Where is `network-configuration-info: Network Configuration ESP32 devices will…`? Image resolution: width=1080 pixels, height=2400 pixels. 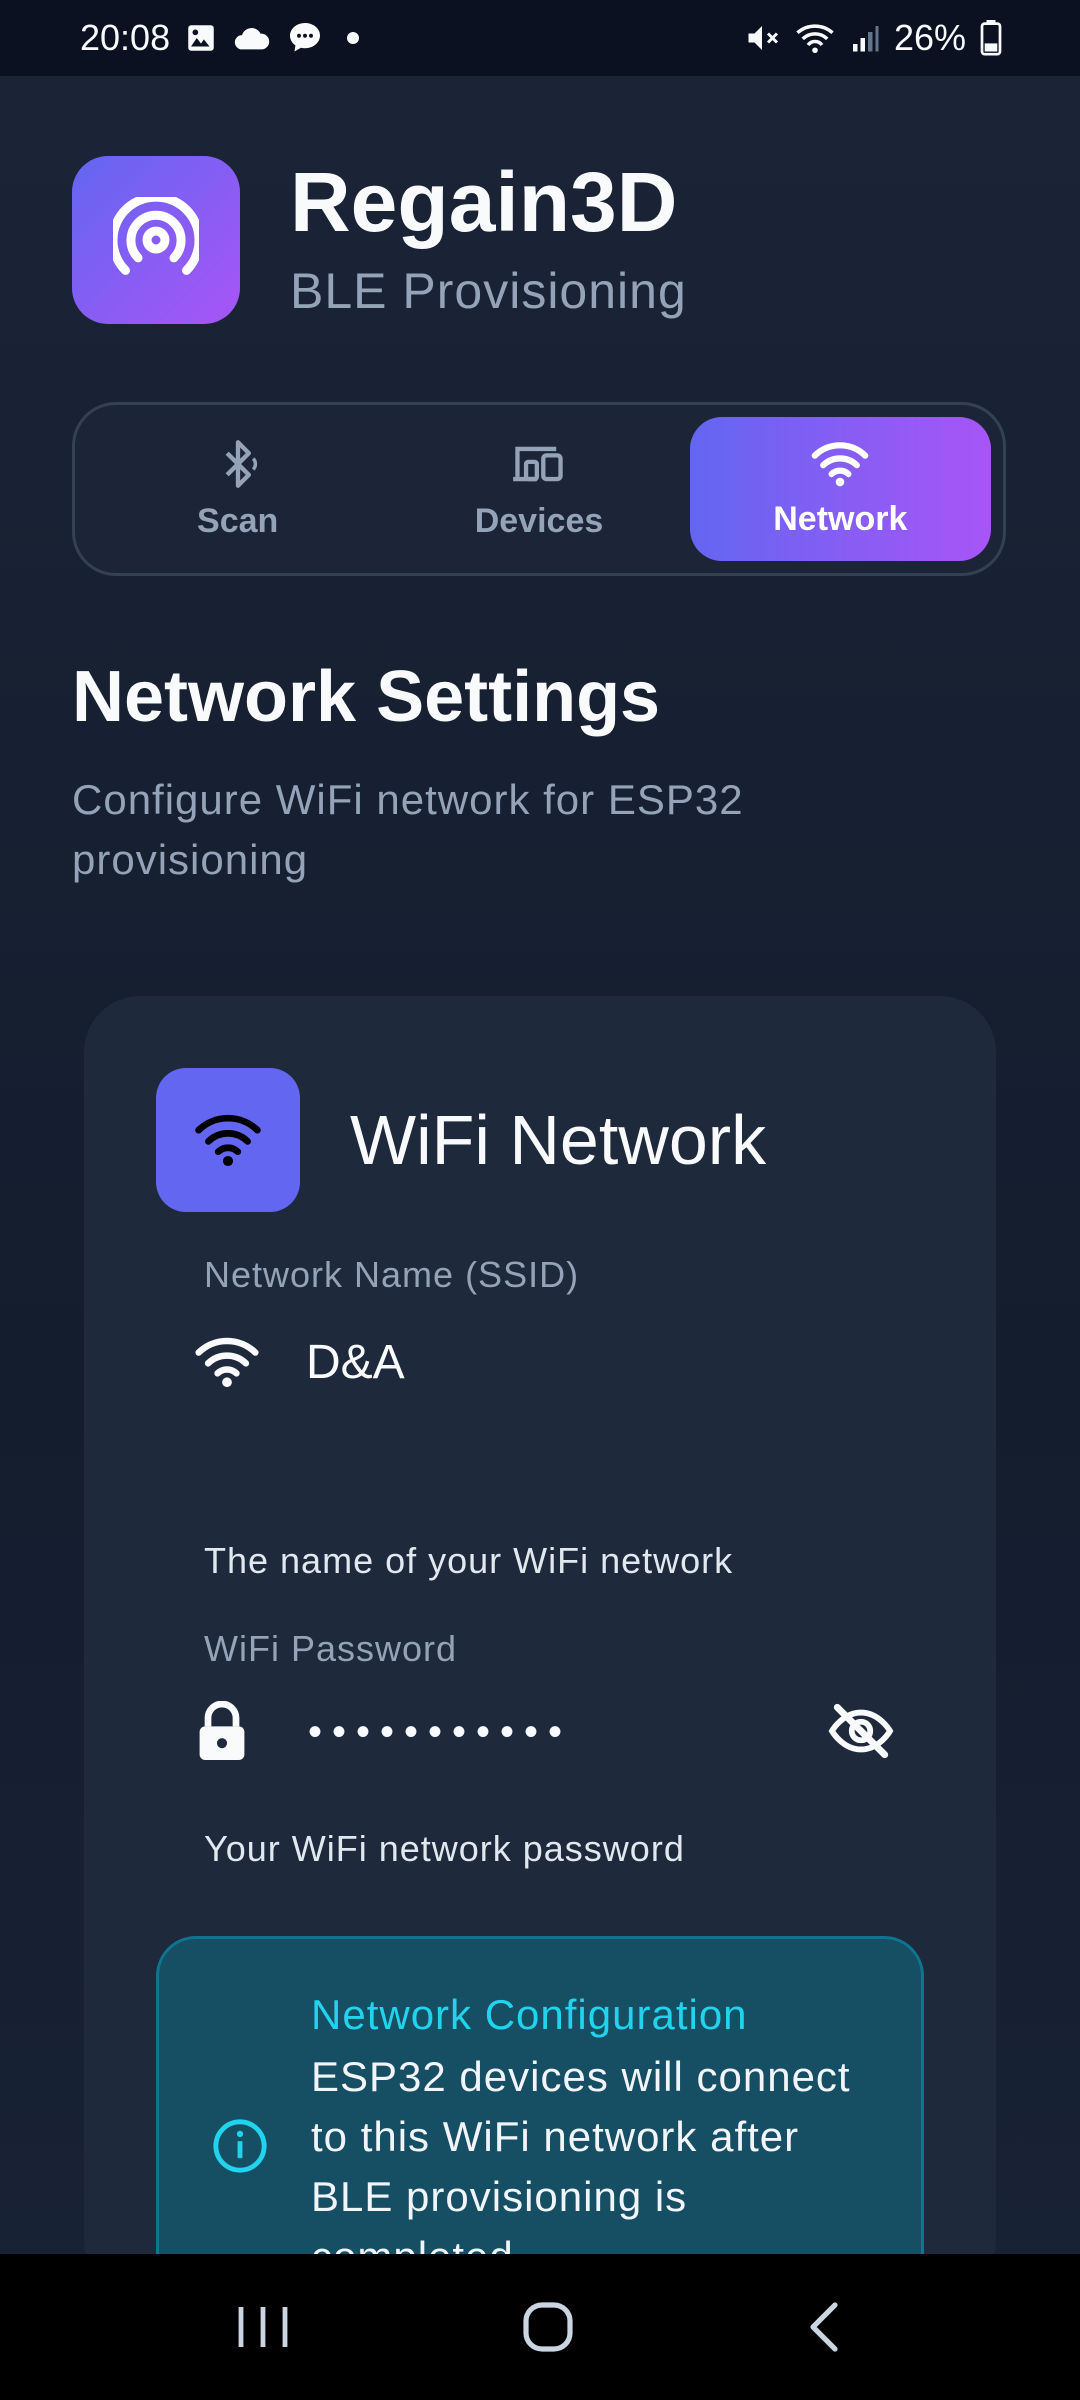
network-configuration-info: Network Configuration ESP32 devices will… is located at coordinates (540, 2095).